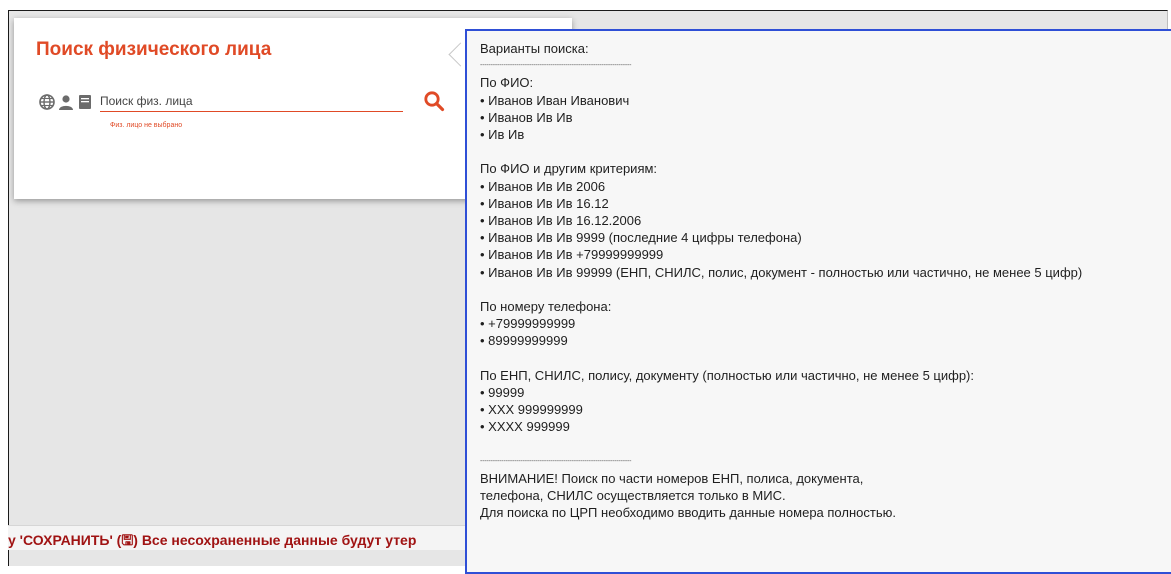 The image size is (1171, 574). I want to click on person-icon, so click(66, 102).